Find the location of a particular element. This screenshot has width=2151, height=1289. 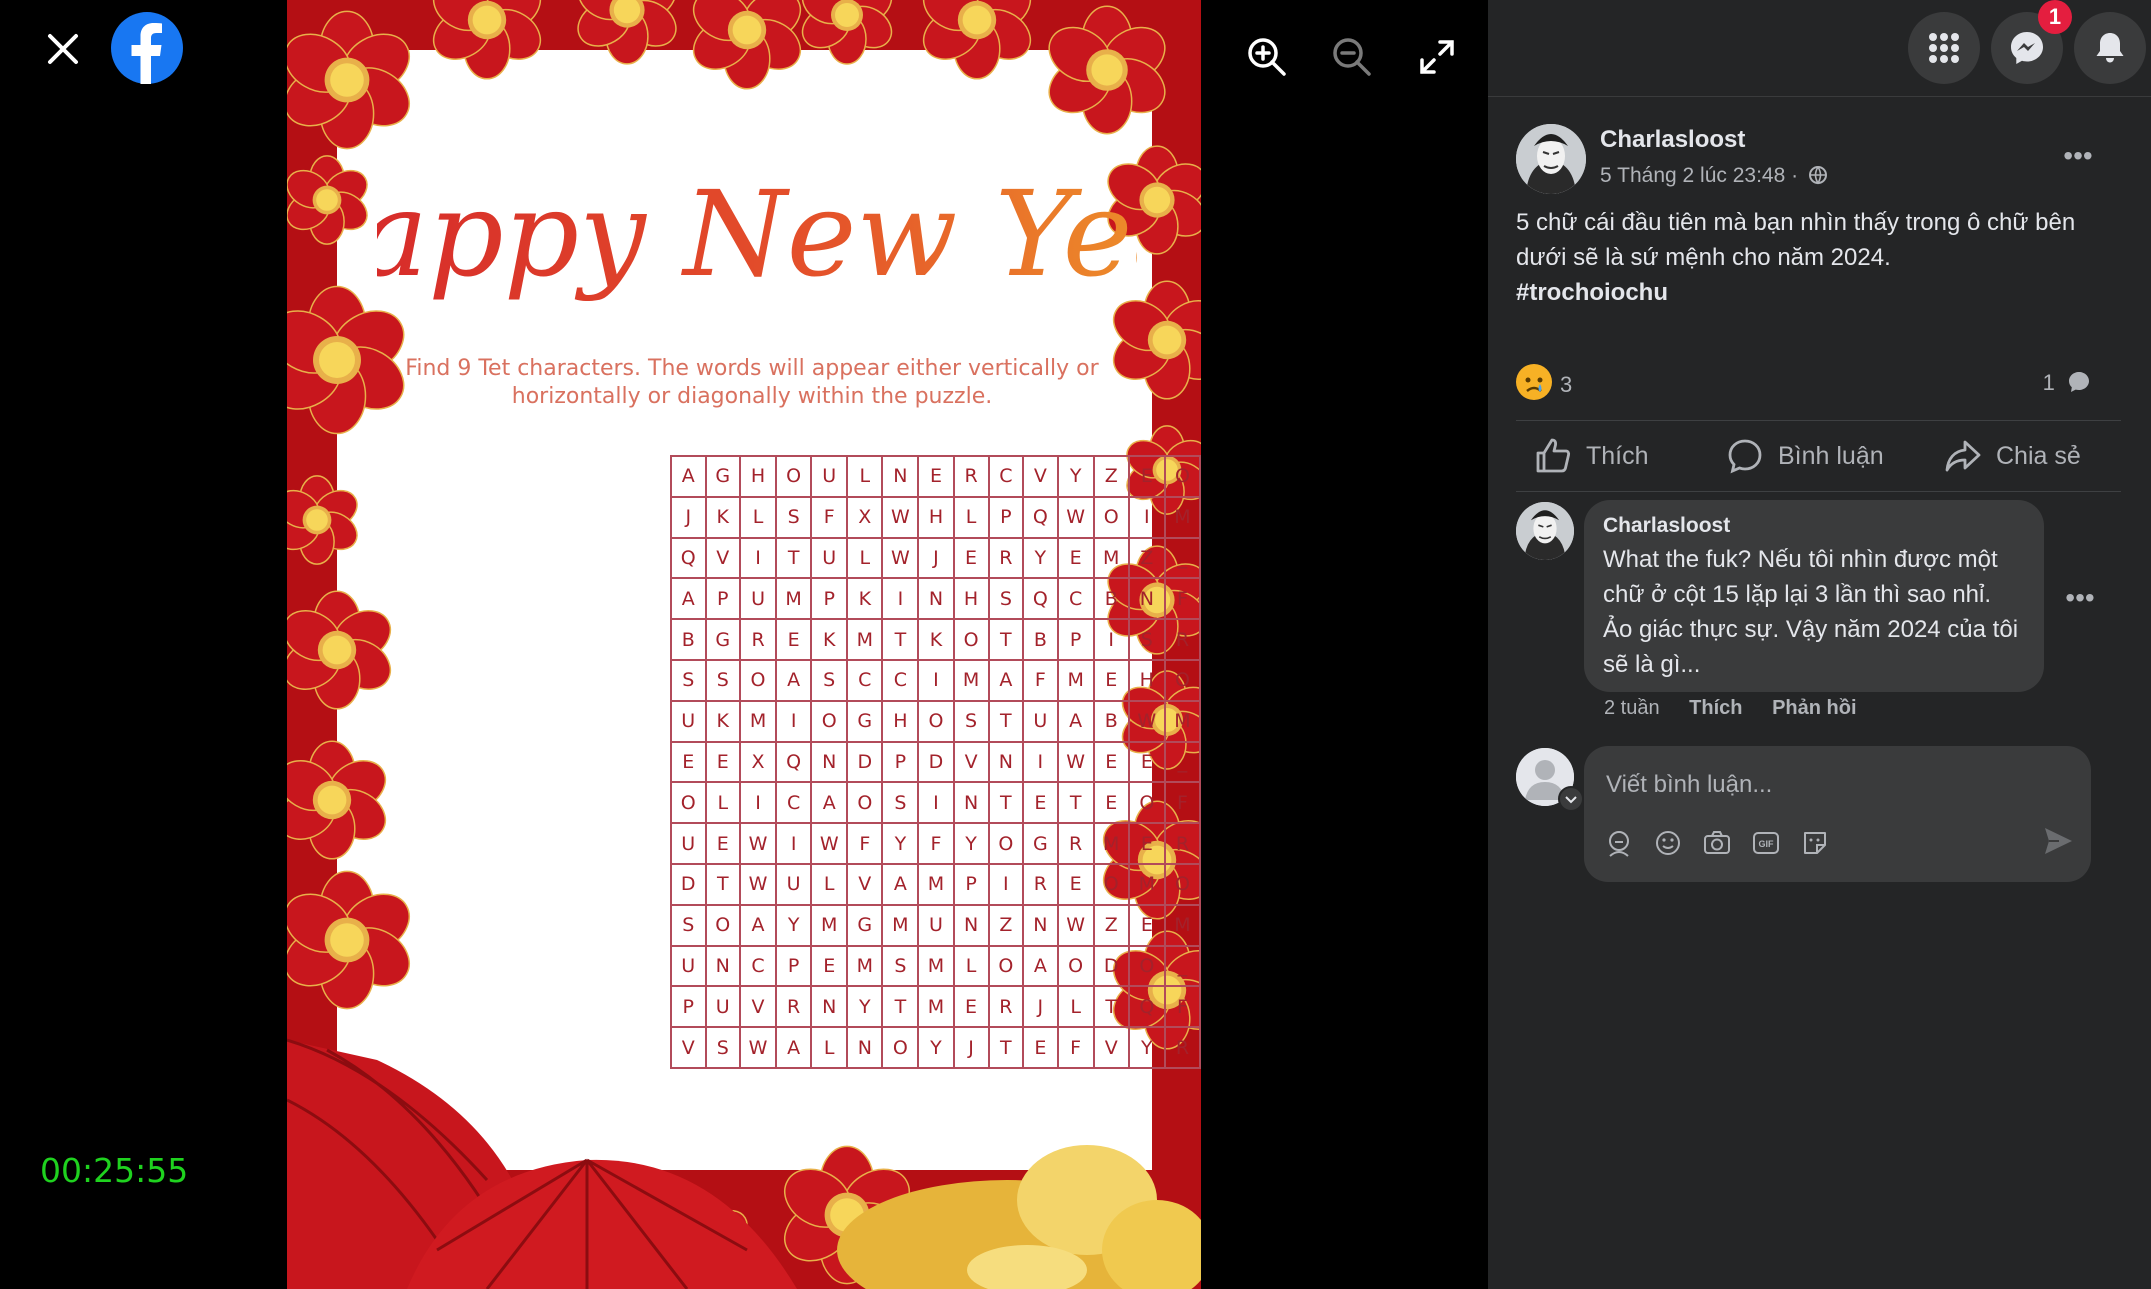

fullscreen-icon is located at coordinates (1437, 57).